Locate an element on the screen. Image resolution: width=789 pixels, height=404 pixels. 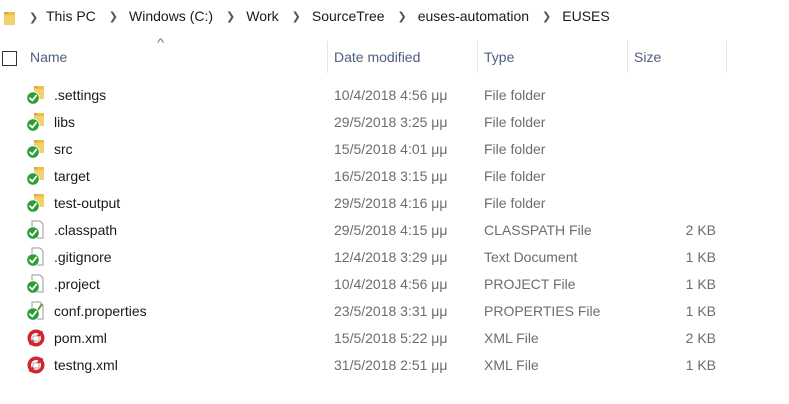
select-all-checkbox is located at coordinates (9, 58).